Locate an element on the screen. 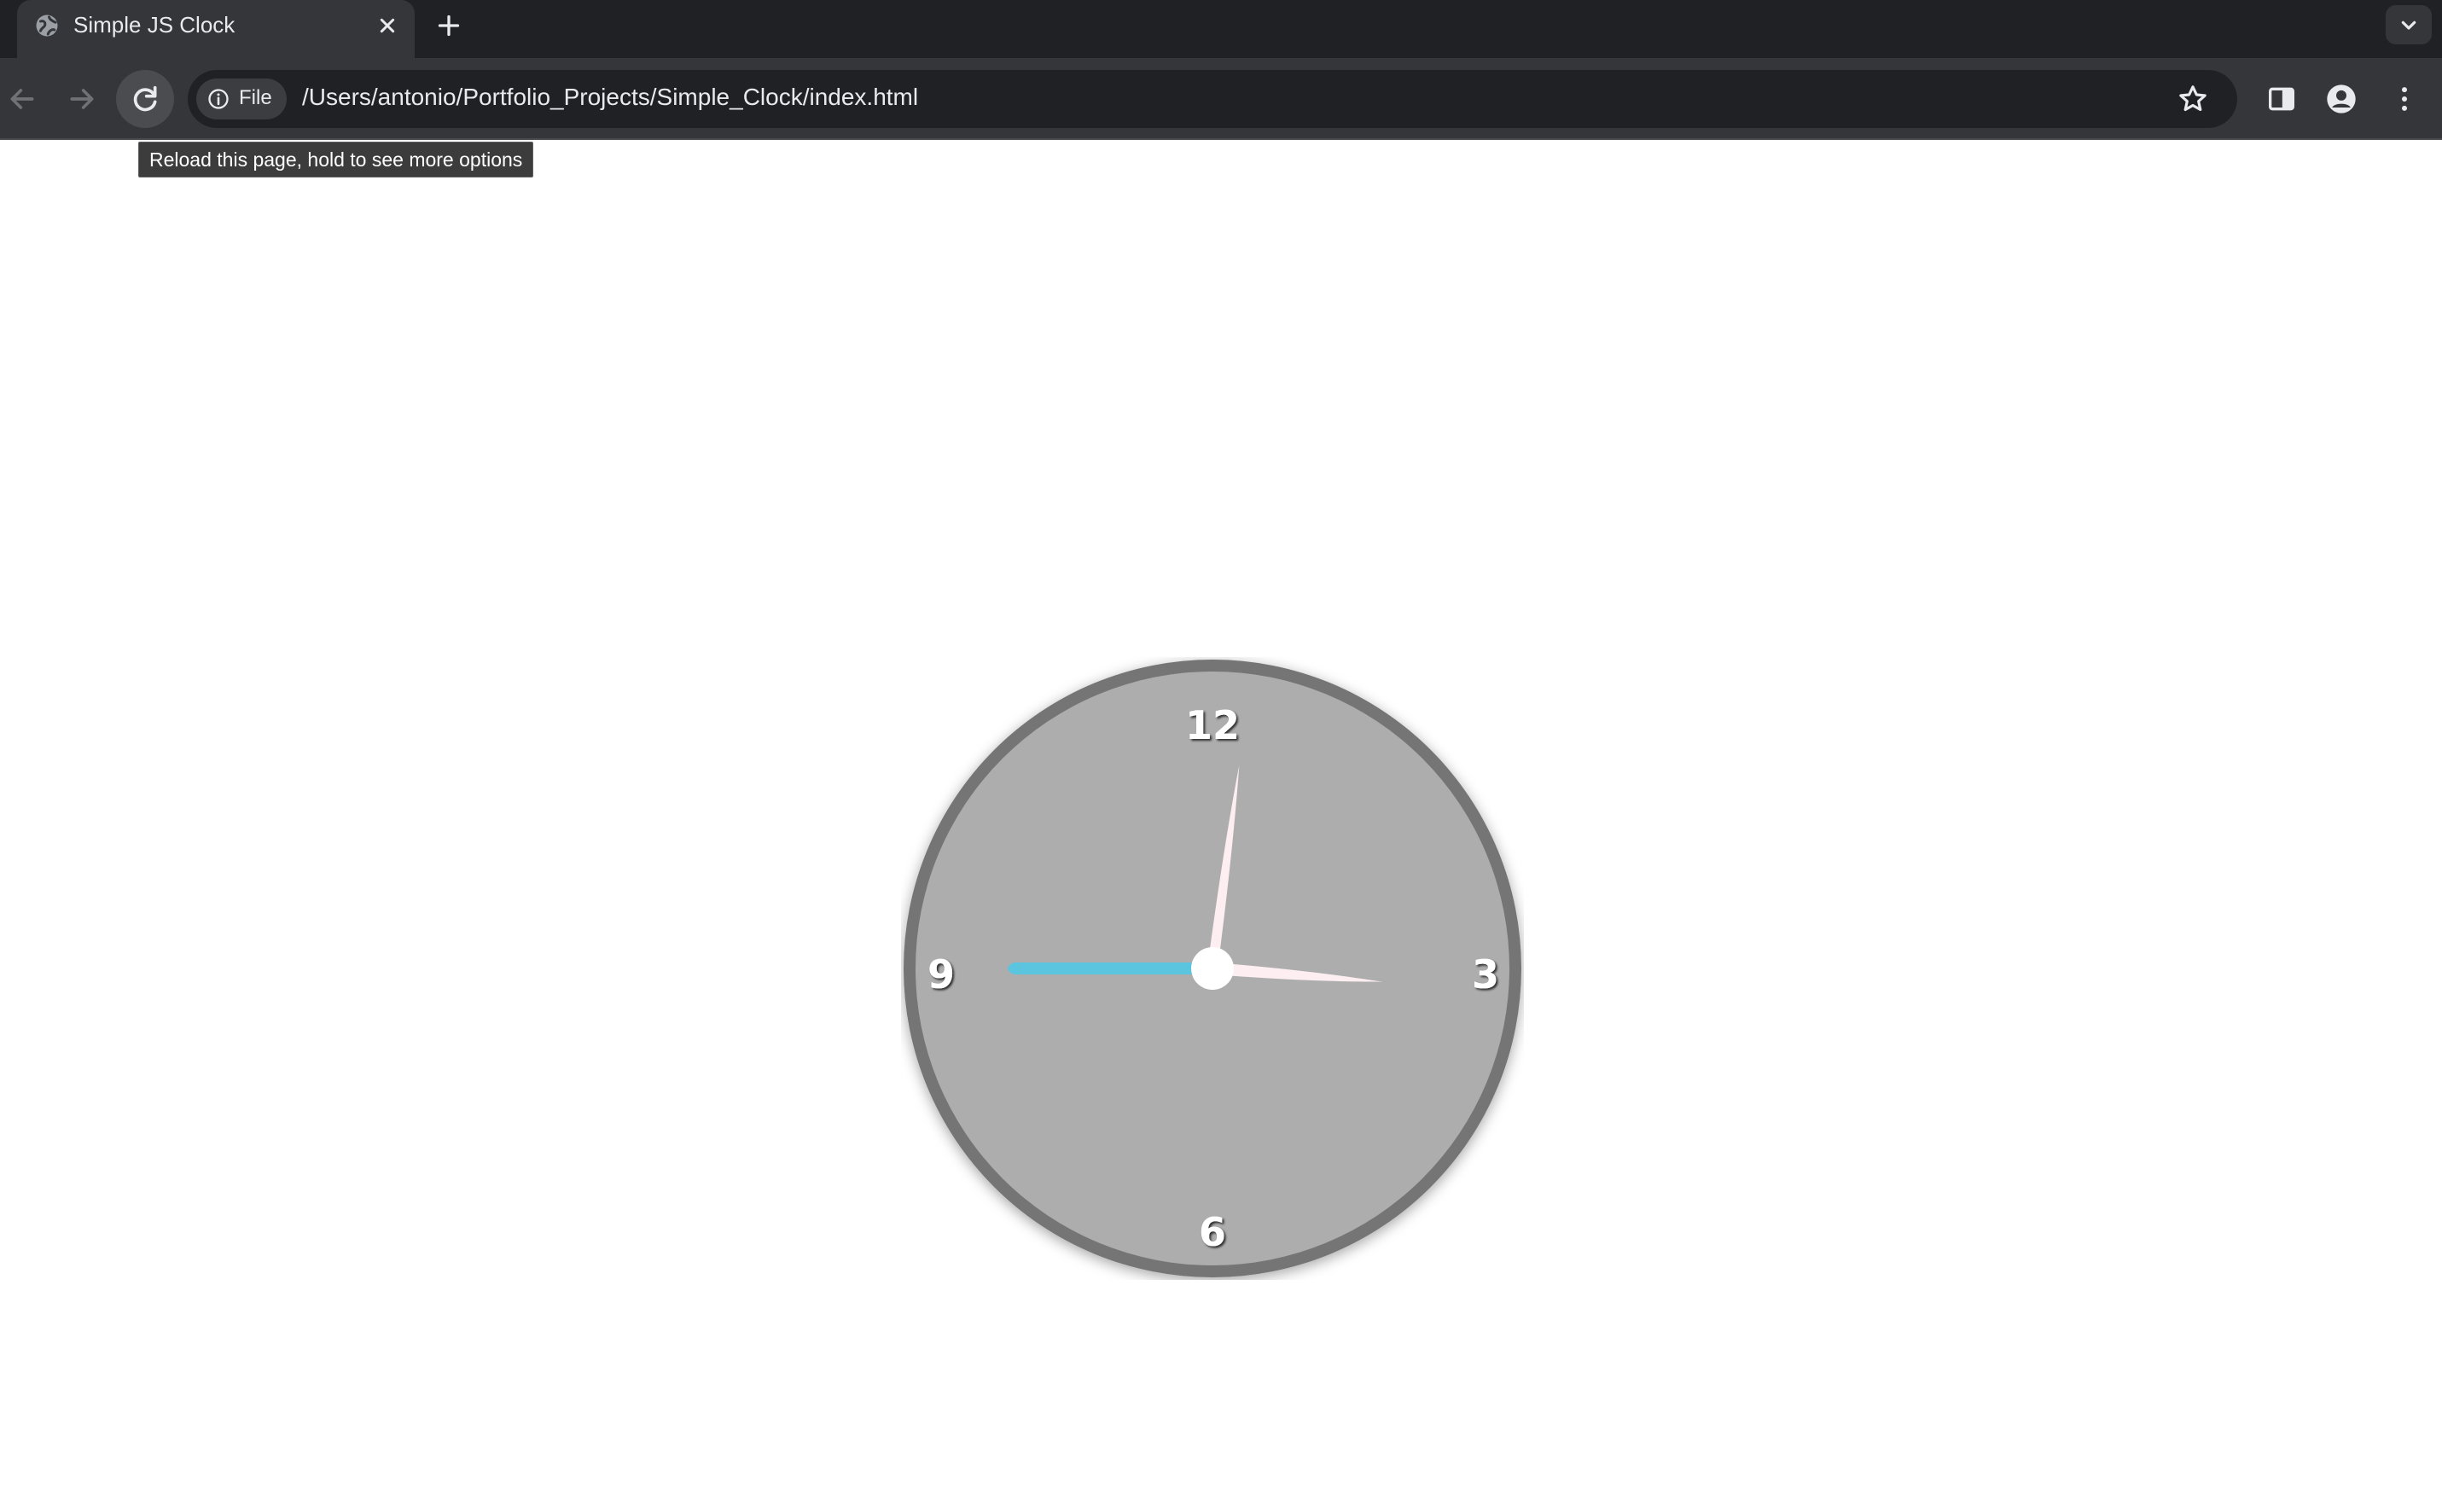 The width and height of the screenshot is (2442, 1512). kebab-menu-icon is located at coordinates (2404, 99).